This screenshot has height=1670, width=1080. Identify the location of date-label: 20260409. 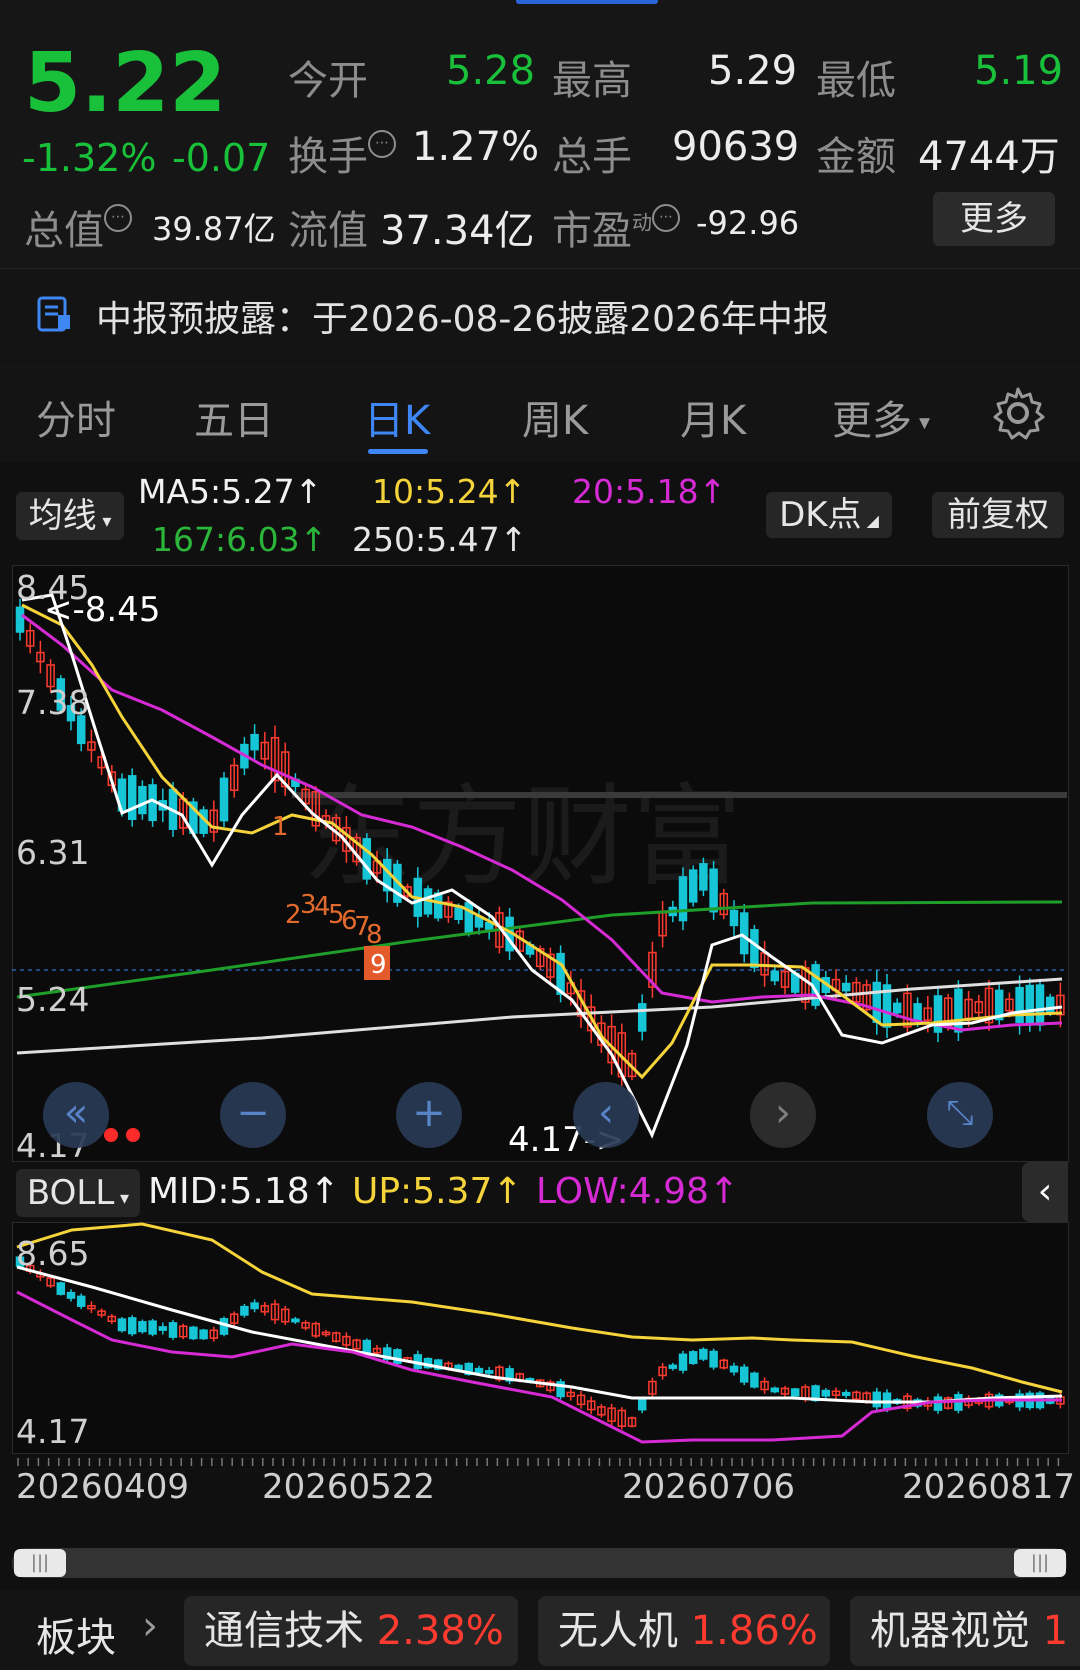
(103, 1487).